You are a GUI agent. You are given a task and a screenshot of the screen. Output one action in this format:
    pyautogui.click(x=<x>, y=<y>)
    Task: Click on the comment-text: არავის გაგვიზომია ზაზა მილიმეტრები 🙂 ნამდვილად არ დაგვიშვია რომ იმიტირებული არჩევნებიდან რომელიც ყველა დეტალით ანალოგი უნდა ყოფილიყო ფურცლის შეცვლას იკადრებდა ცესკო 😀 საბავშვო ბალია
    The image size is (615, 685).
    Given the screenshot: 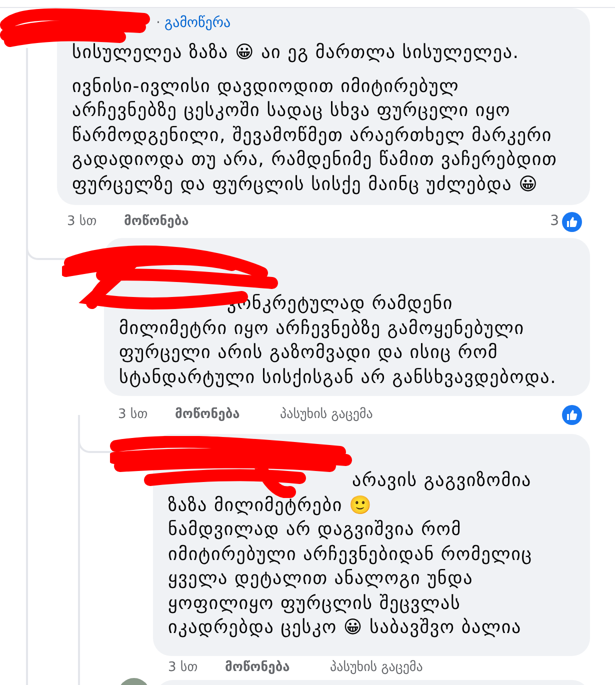 What is the action you would take?
    pyautogui.click(x=351, y=554)
    